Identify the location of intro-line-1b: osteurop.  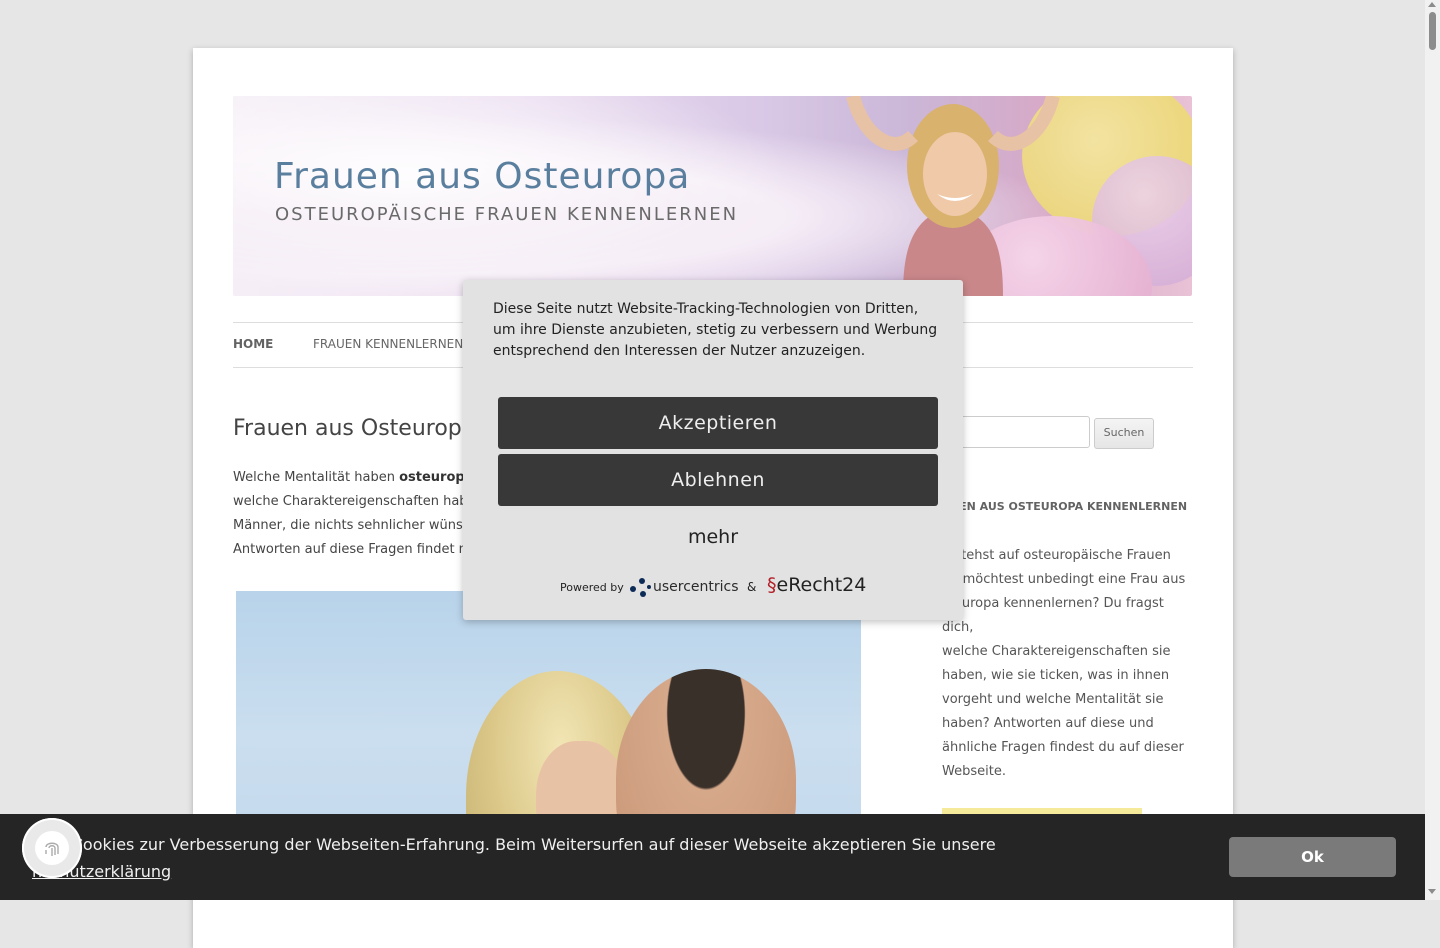
(432, 477).